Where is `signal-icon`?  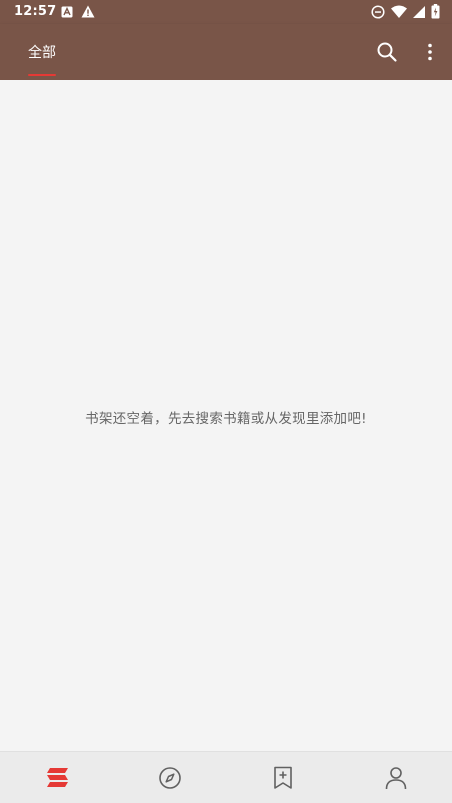 signal-icon is located at coordinates (419, 11).